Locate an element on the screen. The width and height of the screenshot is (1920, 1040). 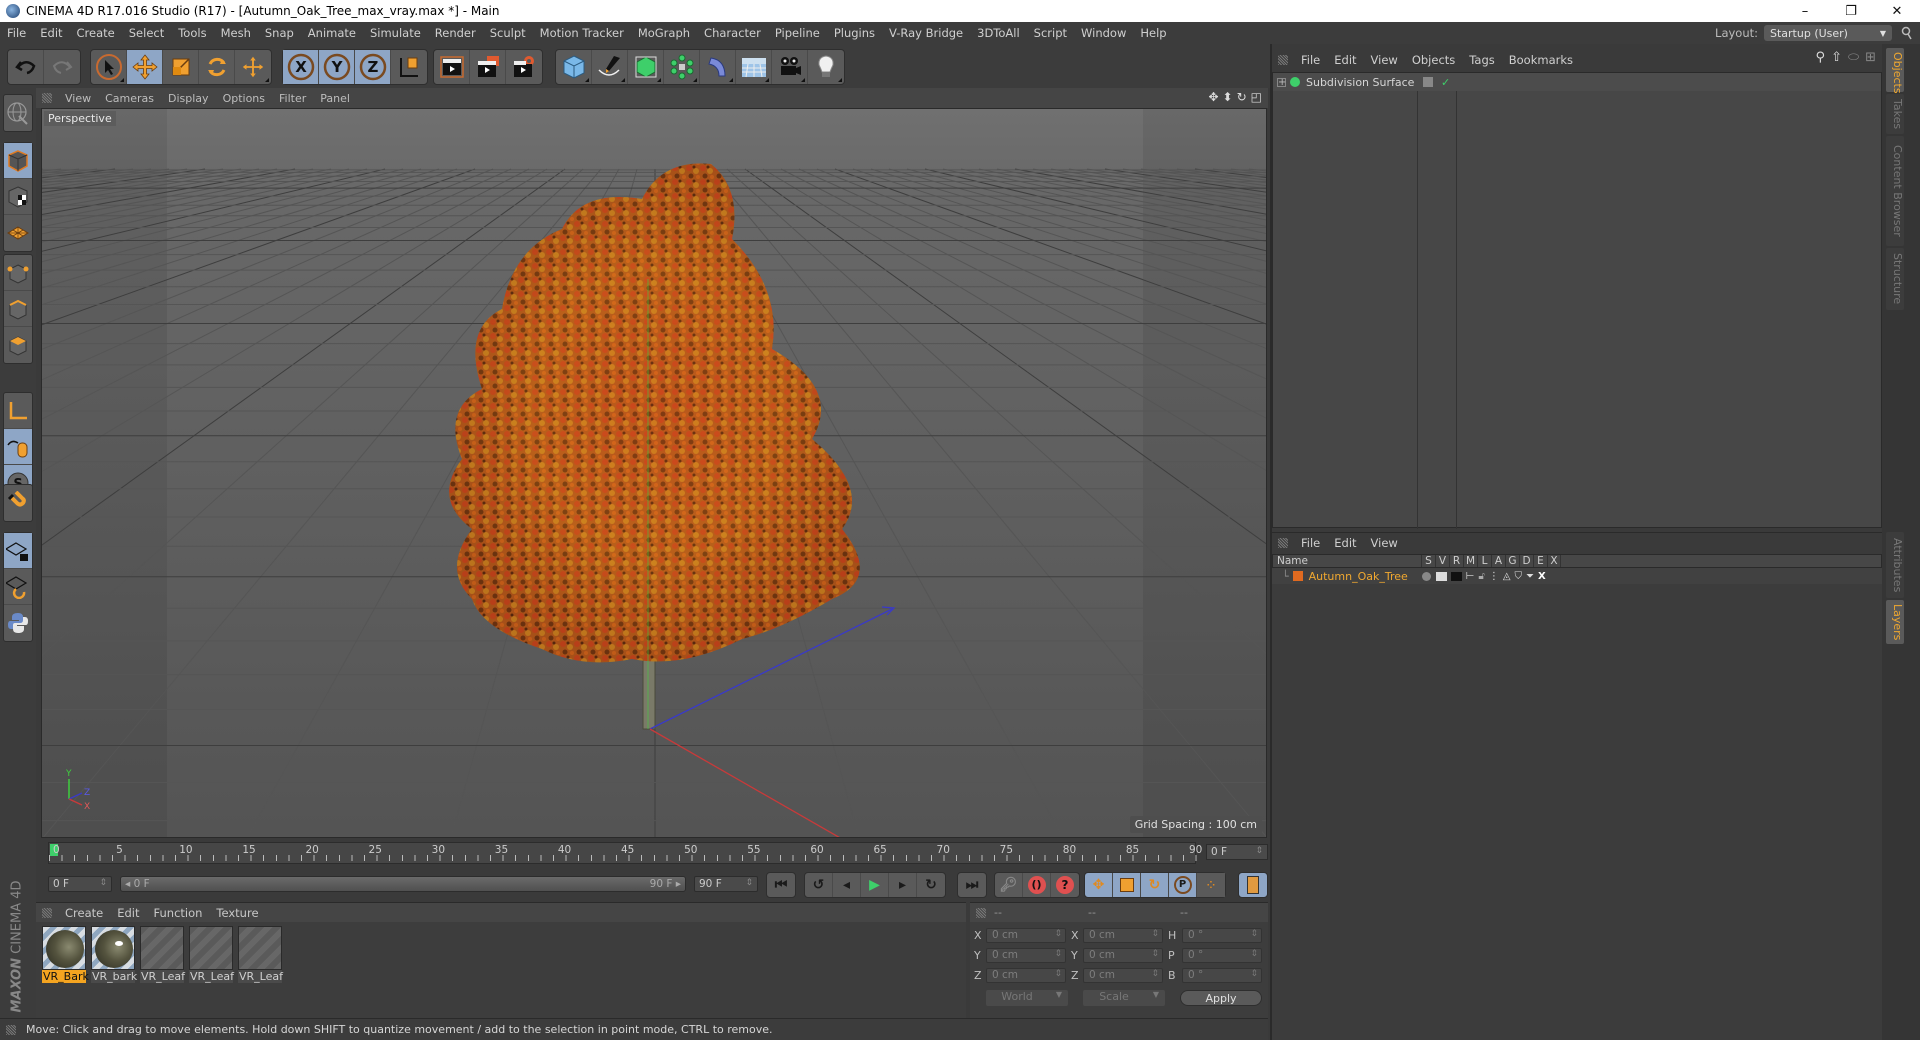
move-button is located at coordinates (145, 67).